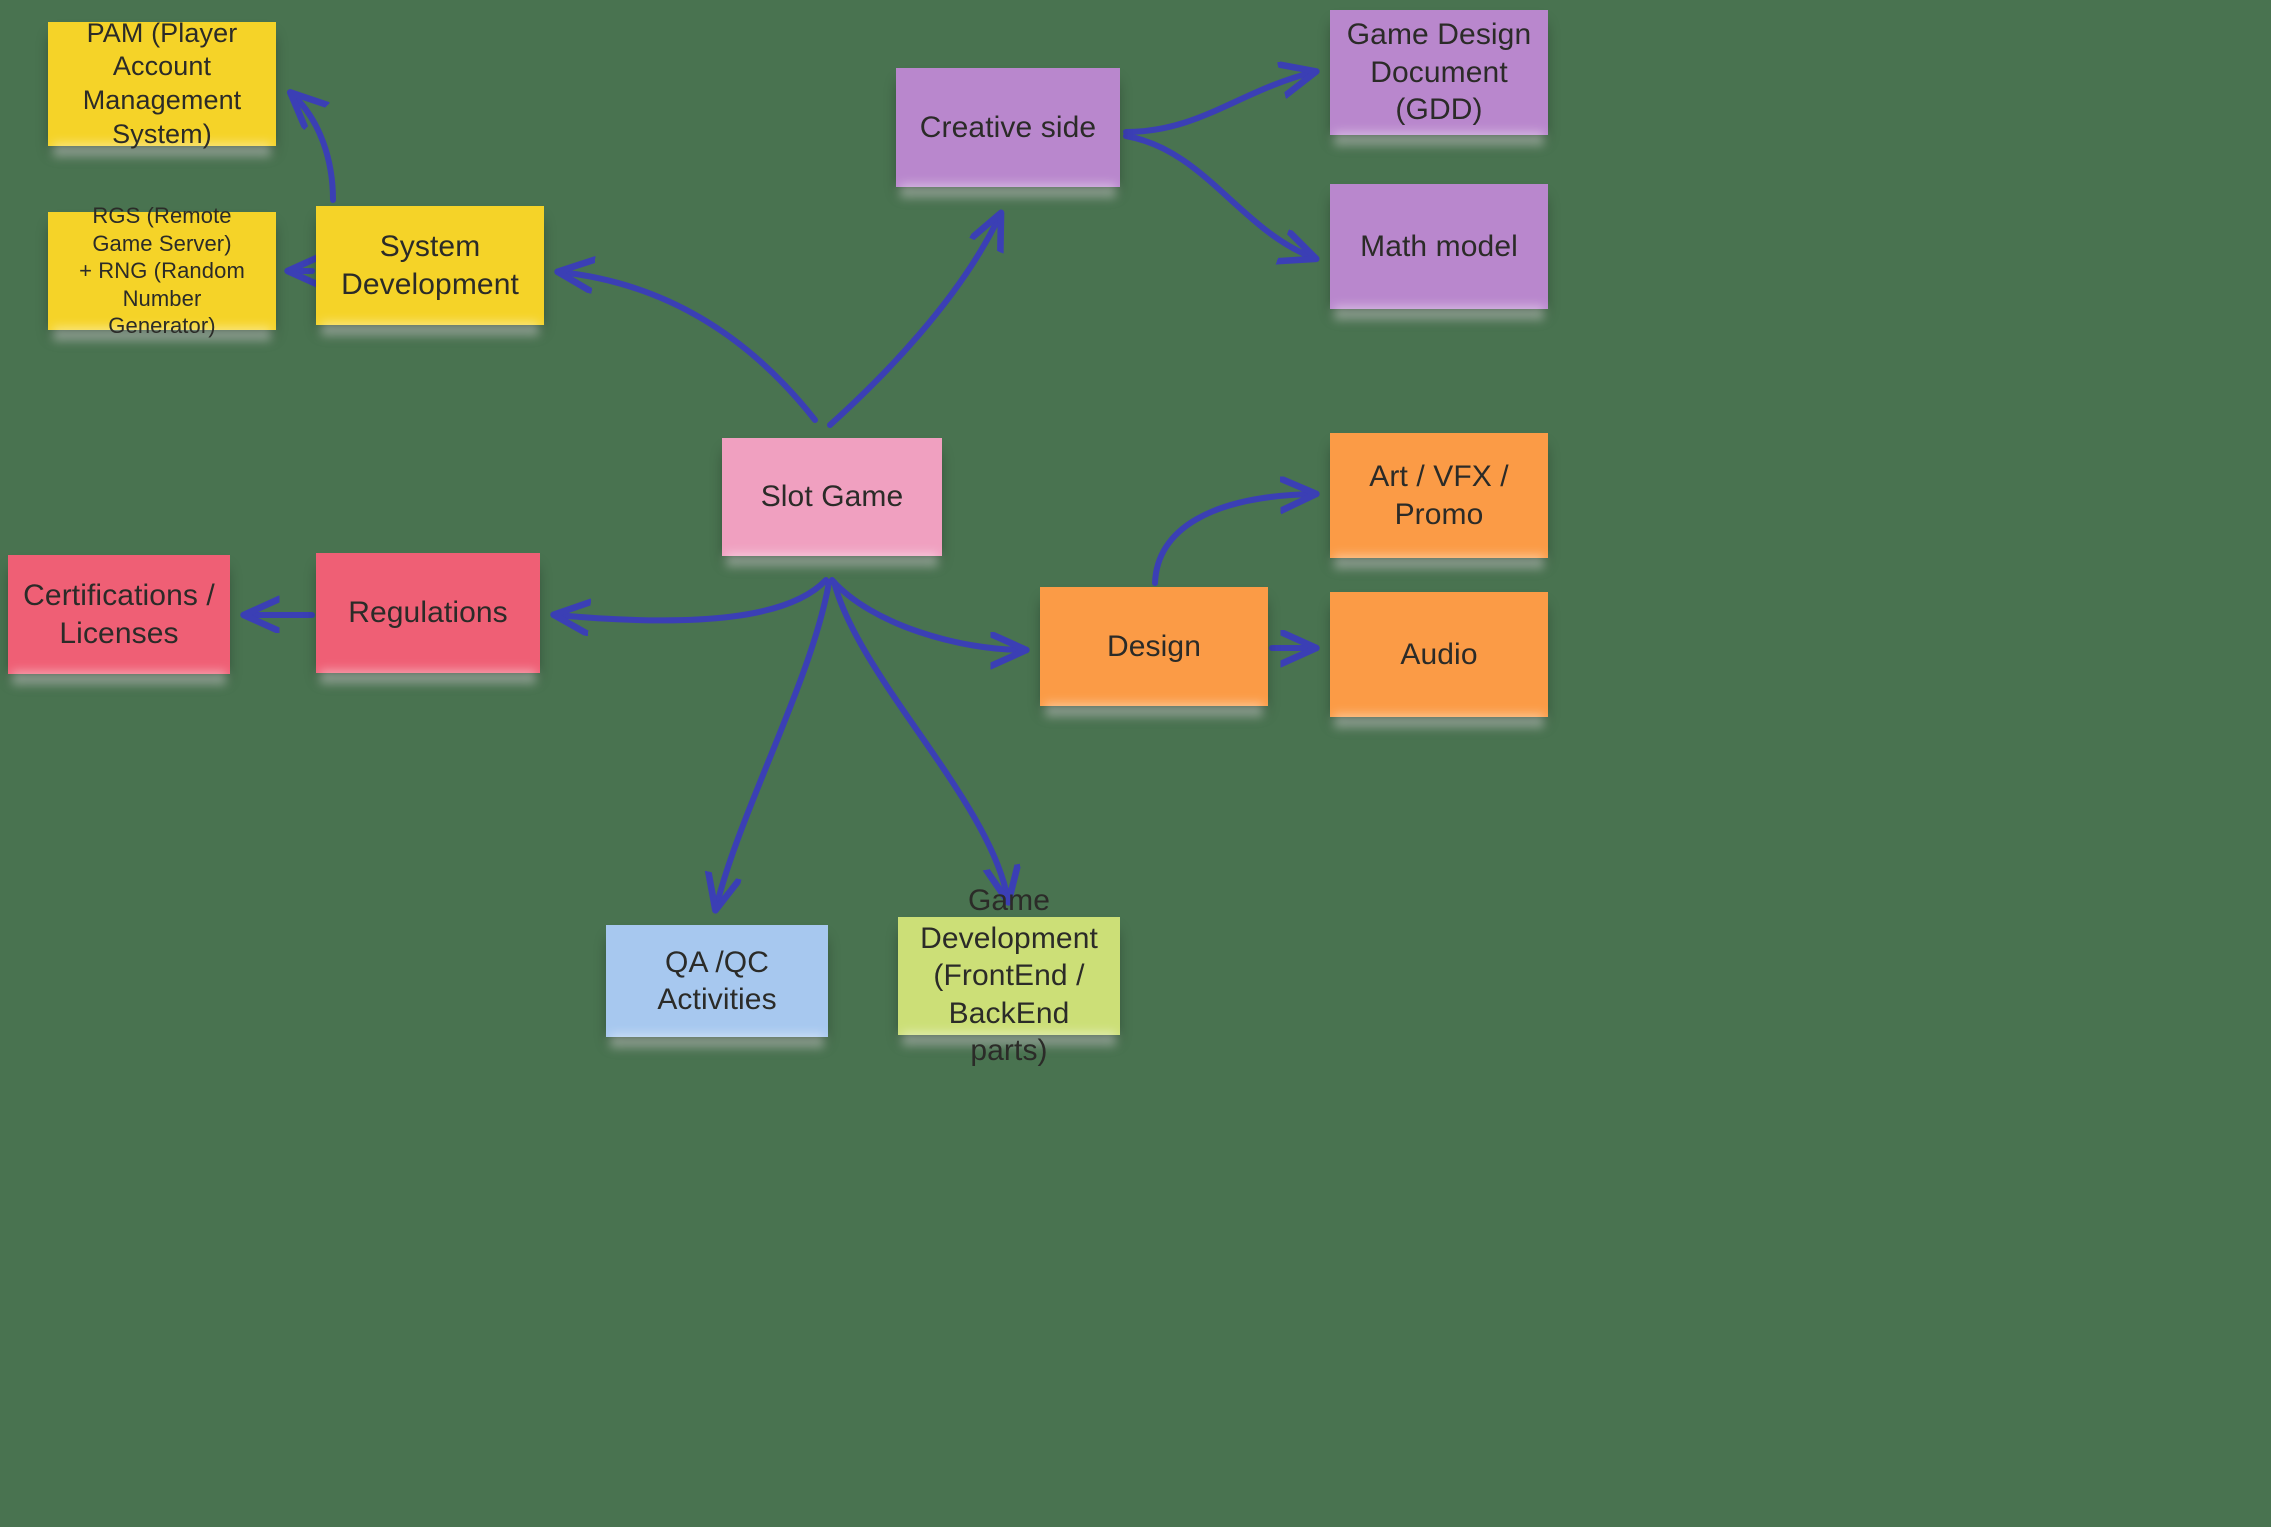 The image size is (2271, 1527). I want to click on note-system-development-label: System Development, so click(430, 265).